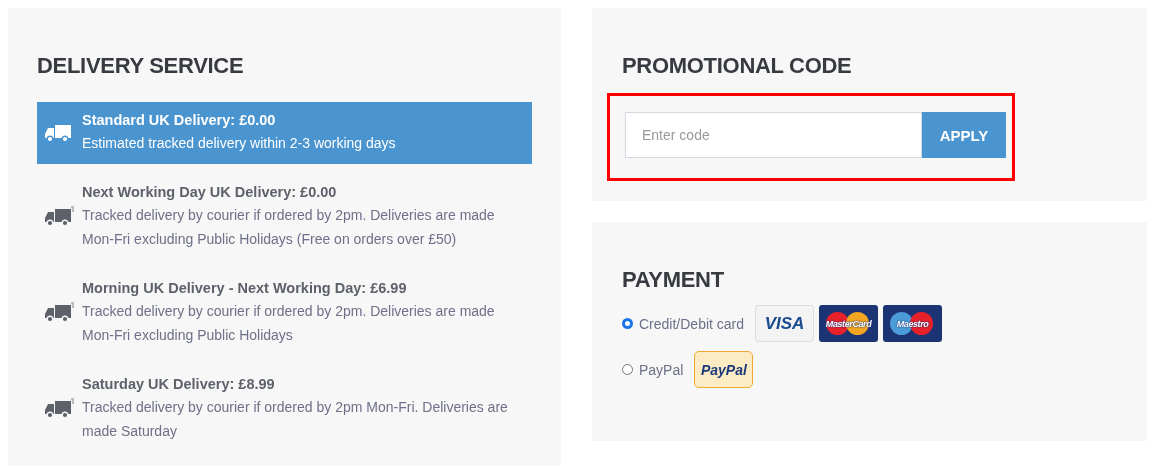 The height and width of the screenshot is (466, 1153). I want to click on option-title: Morning UK Delivery - Next Working Day: £6.99, so click(245, 288).